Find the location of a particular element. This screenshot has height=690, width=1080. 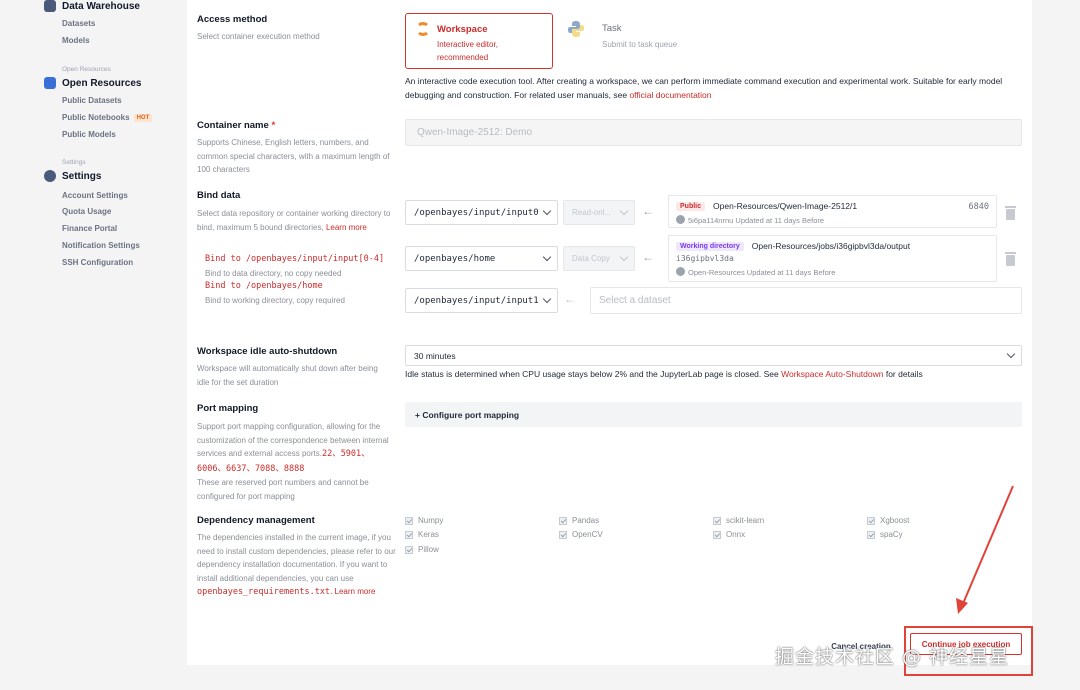

annotation-arrowhead is located at coordinates (962, 606).